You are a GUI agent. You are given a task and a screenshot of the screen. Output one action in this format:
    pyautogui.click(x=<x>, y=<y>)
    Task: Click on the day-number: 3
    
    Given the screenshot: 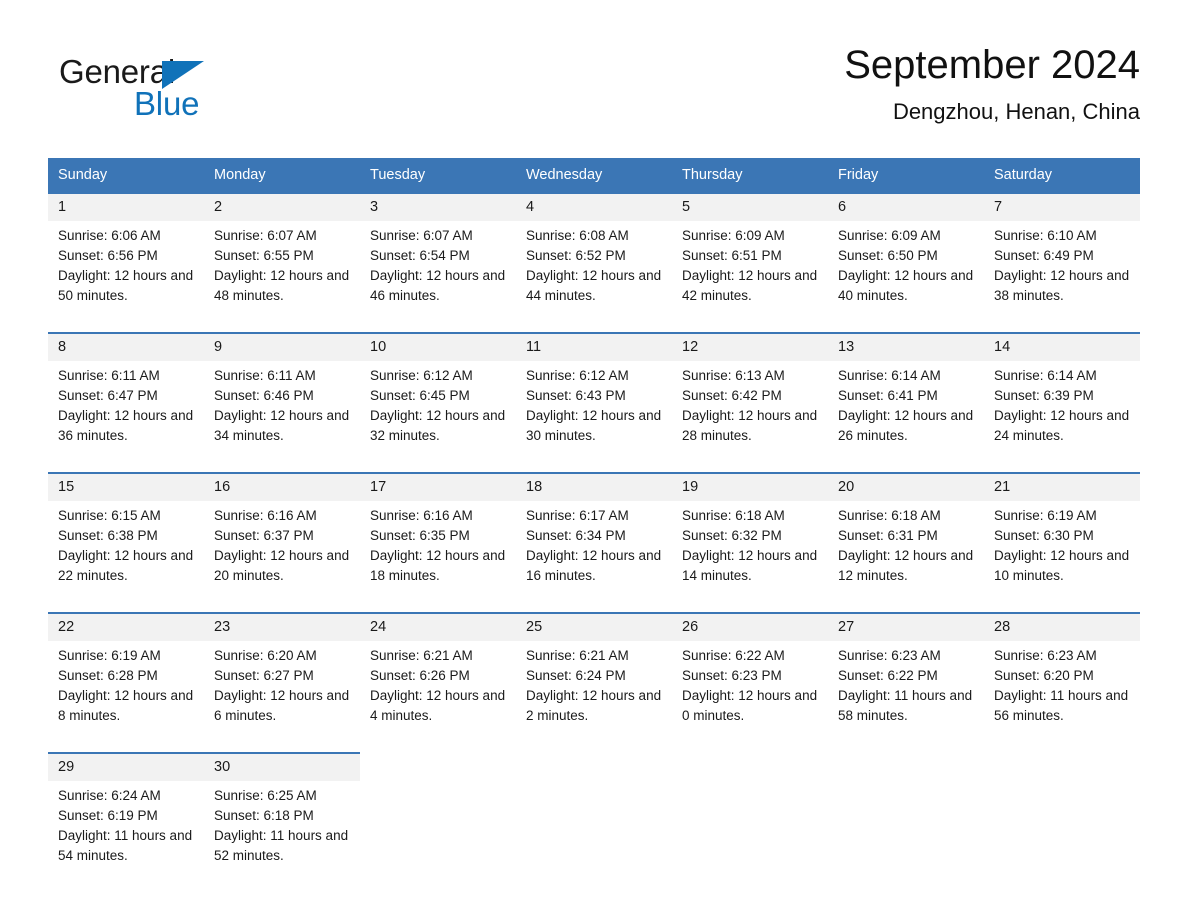 What is the action you would take?
    pyautogui.click(x=438, y=206)
    